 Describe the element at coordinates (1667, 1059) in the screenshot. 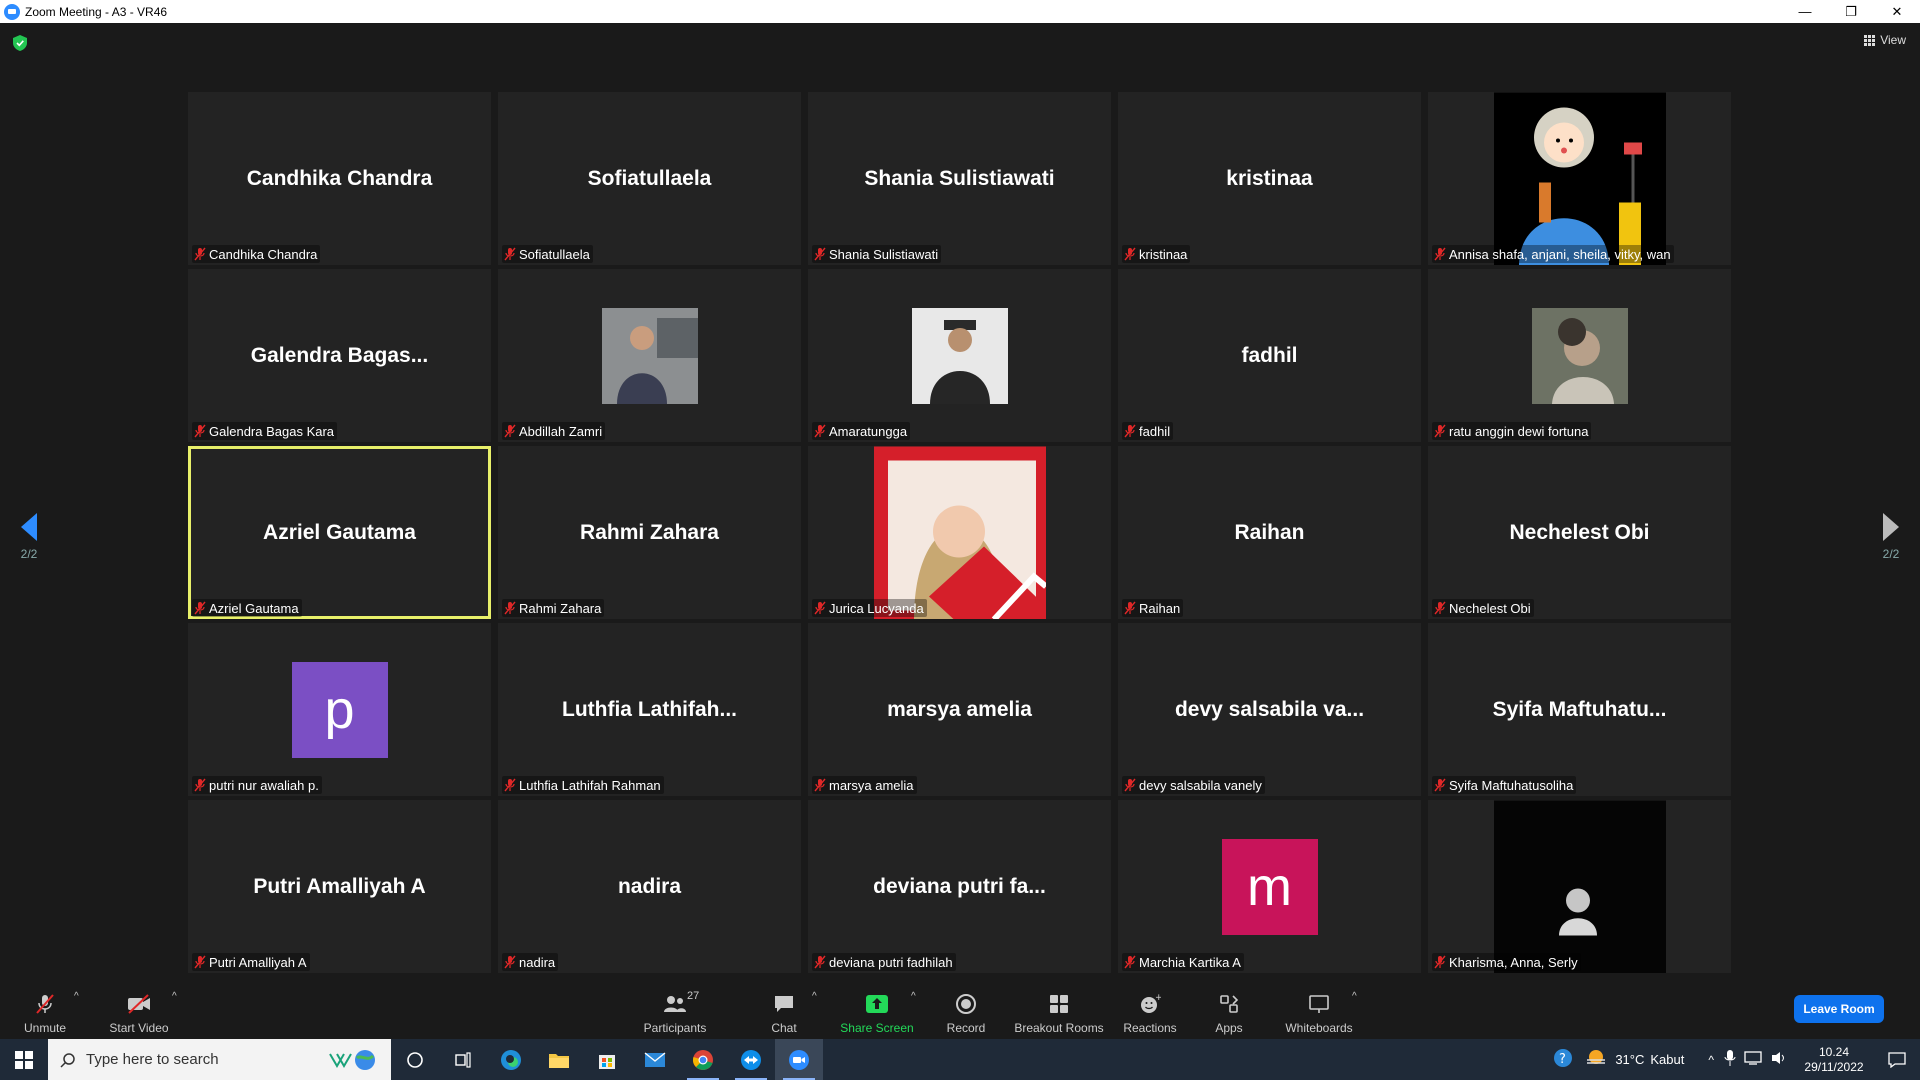

I see `weather-desc: Kabut` at that location.